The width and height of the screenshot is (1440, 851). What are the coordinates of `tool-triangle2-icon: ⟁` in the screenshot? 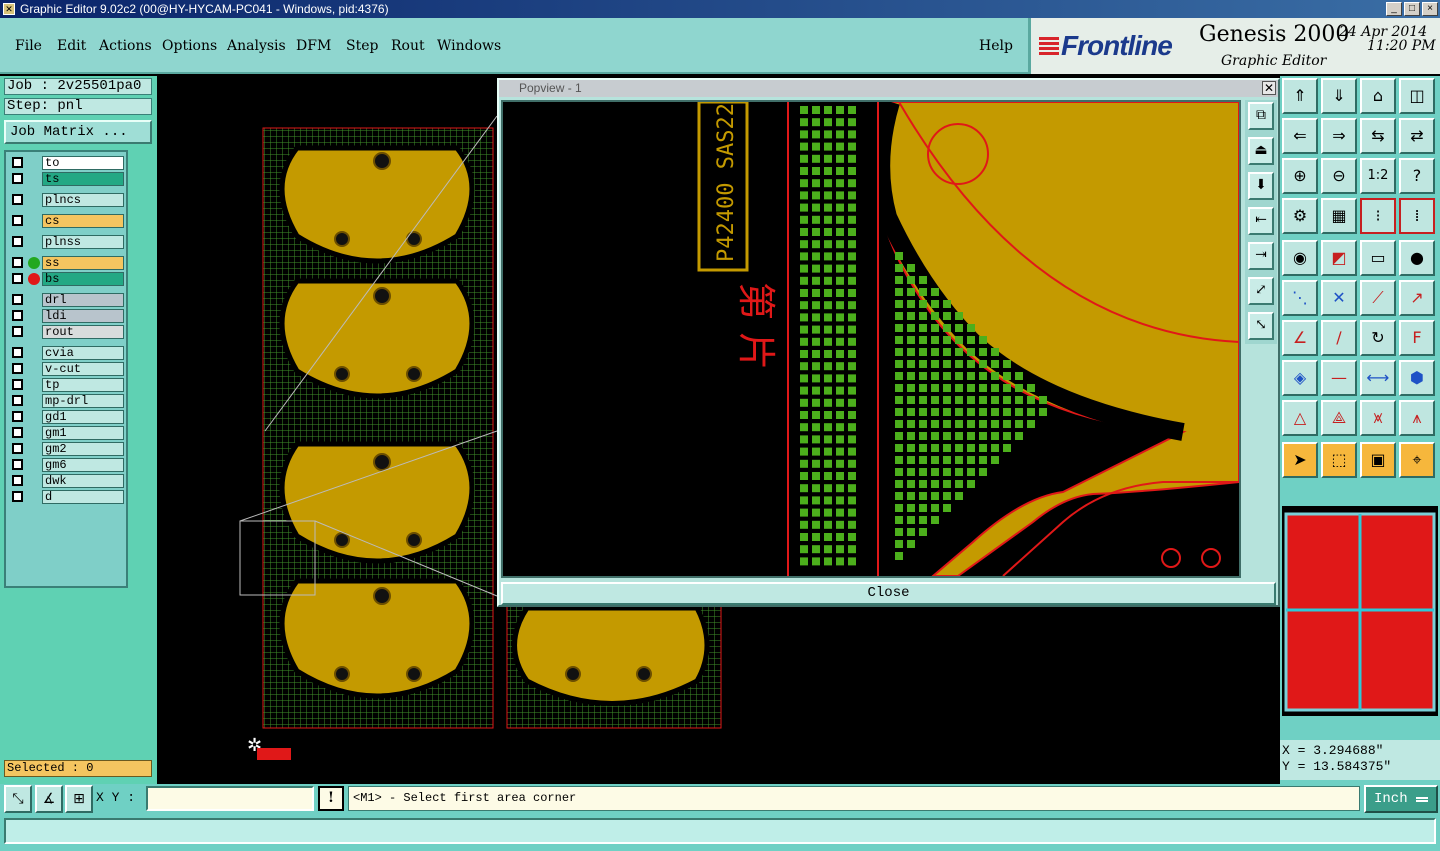 It's located at (1339, 418).